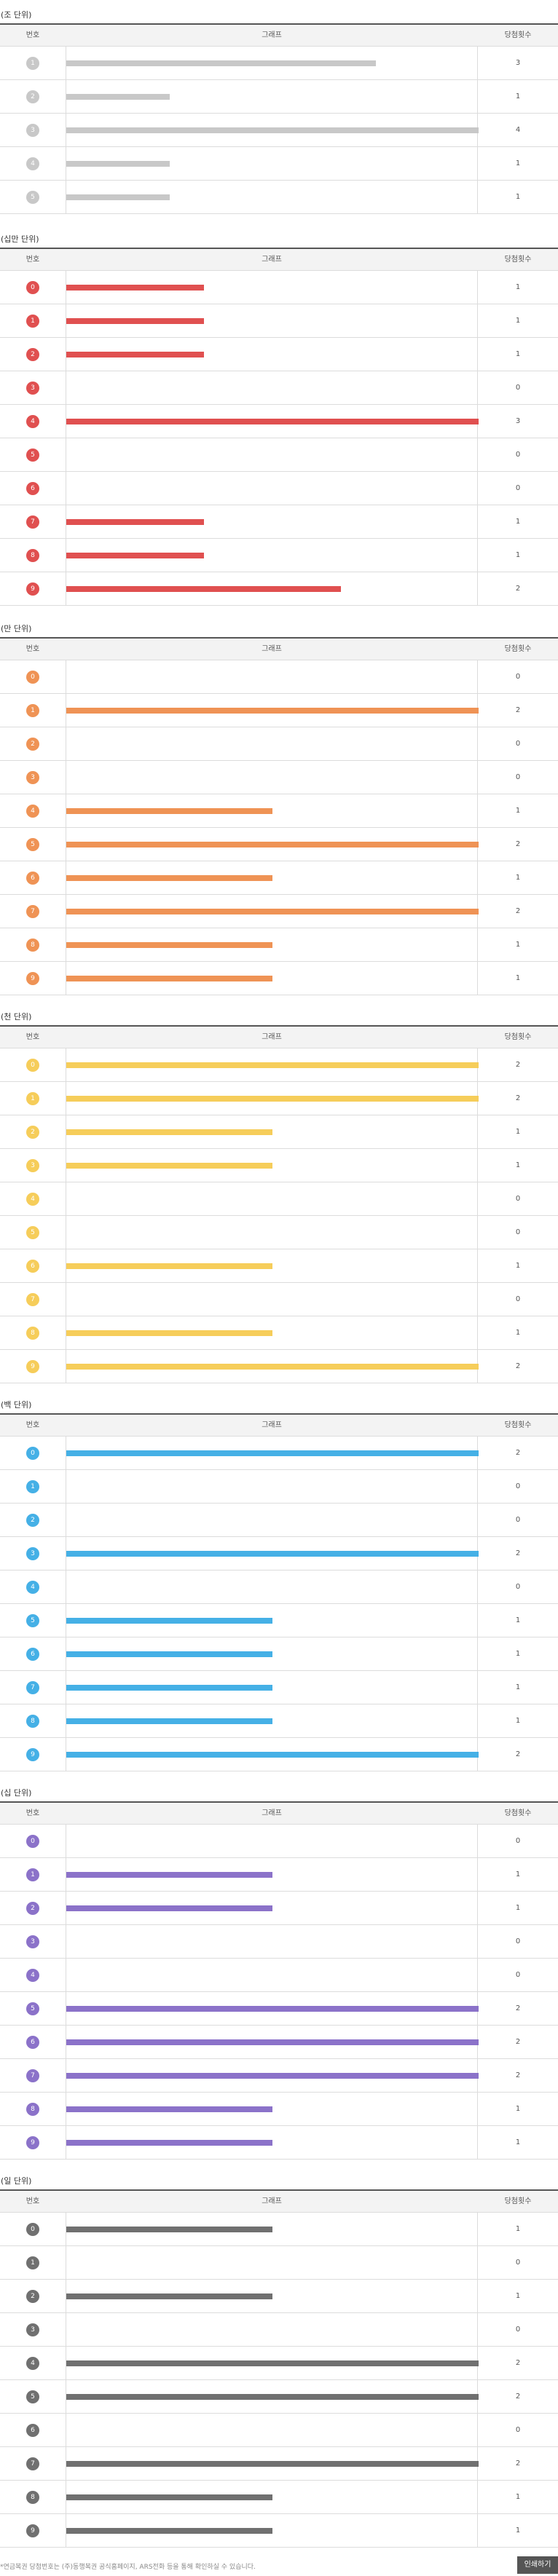 This screenshot has width=558, height=2576. I want to click on number-ball: 9, so click(32, 978).